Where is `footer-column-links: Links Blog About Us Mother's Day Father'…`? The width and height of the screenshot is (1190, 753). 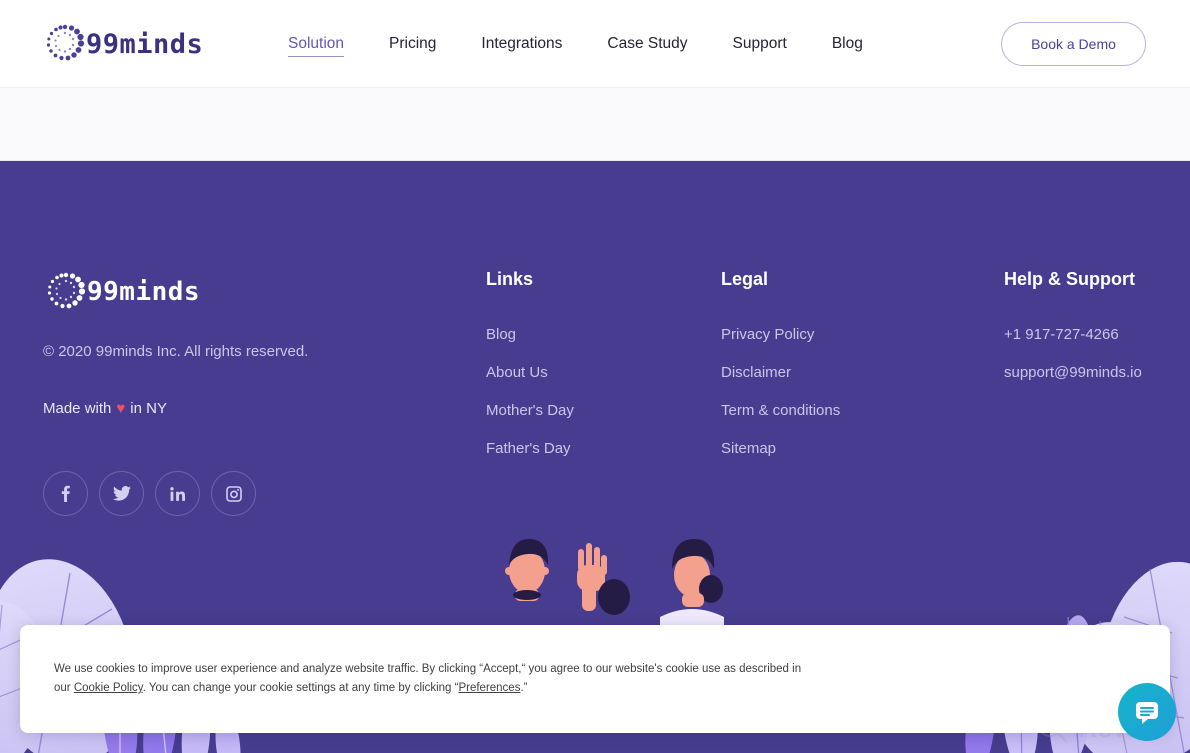
footer-column-links: Links Blog About Us Mother's Day Father'… is located at coordinates (530, 373).